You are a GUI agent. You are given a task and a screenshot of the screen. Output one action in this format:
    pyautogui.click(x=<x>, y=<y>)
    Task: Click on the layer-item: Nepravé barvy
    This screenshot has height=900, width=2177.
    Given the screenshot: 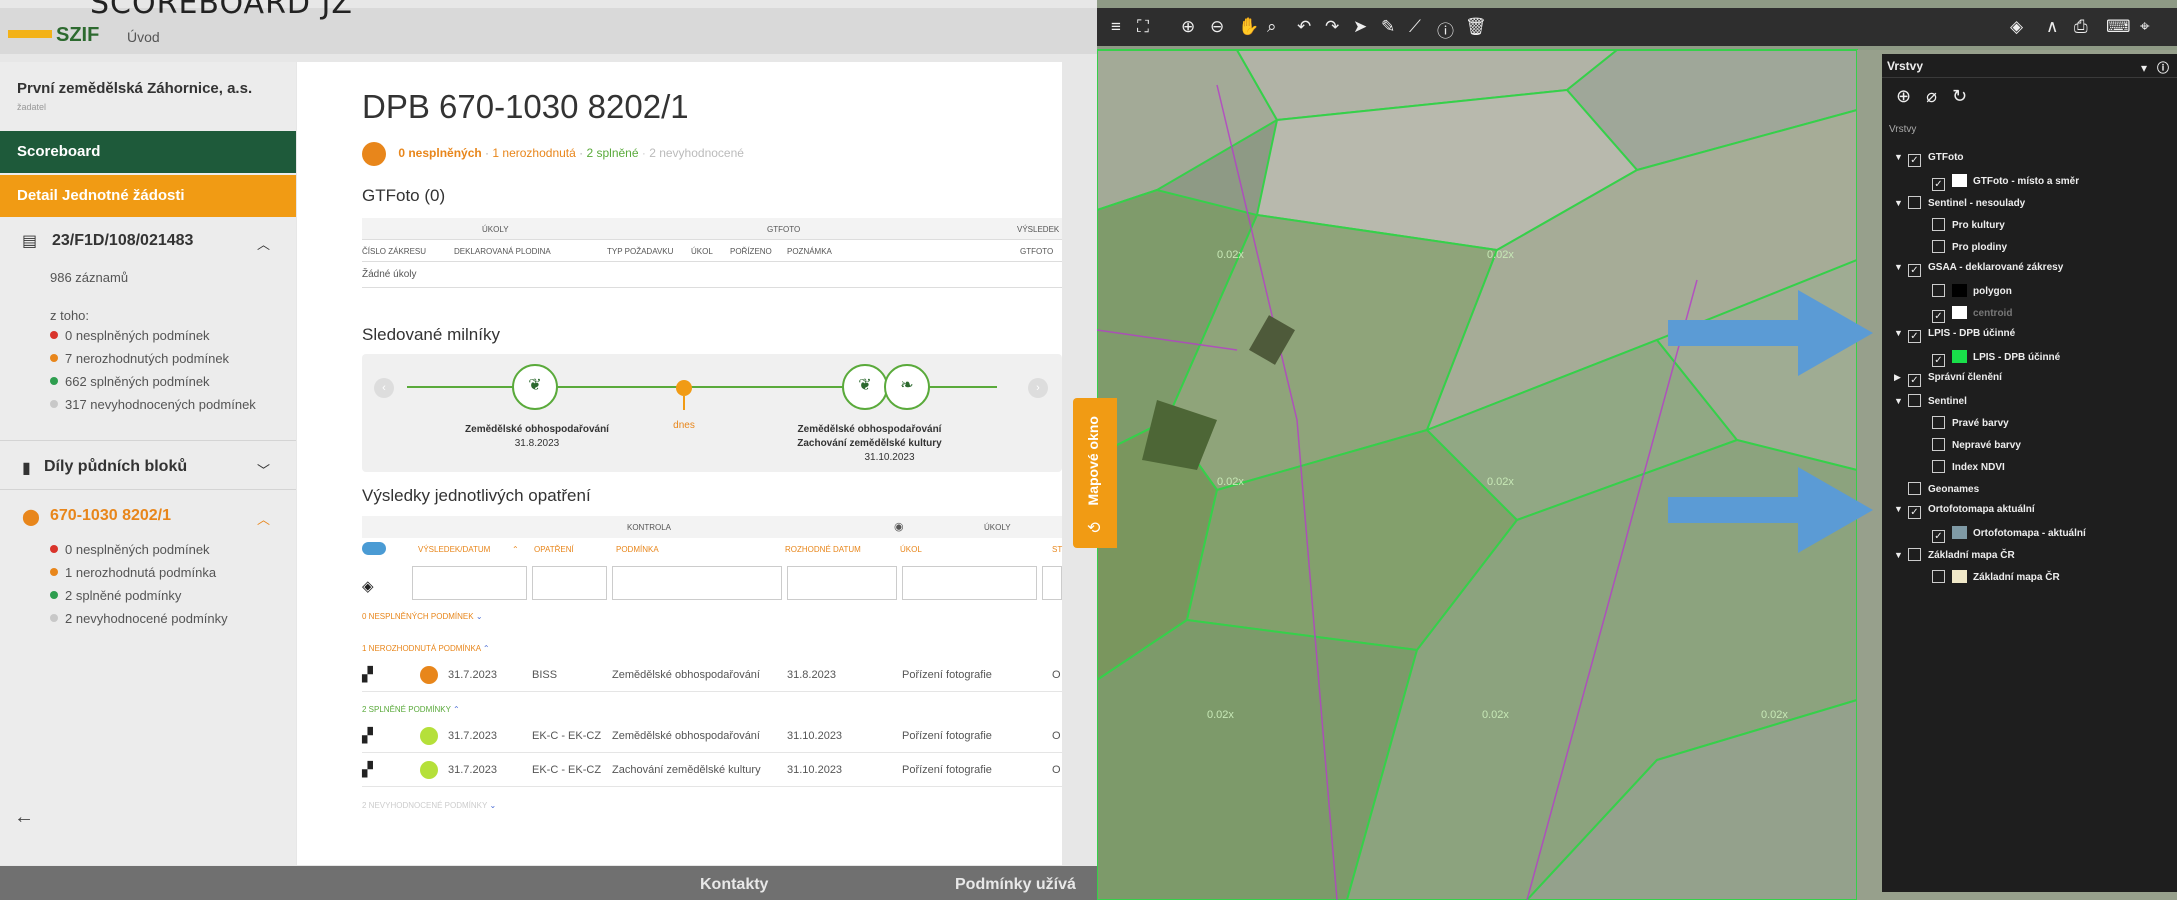 What is the action you would take?
    pyautogui.click(x=1976, y=444)
    